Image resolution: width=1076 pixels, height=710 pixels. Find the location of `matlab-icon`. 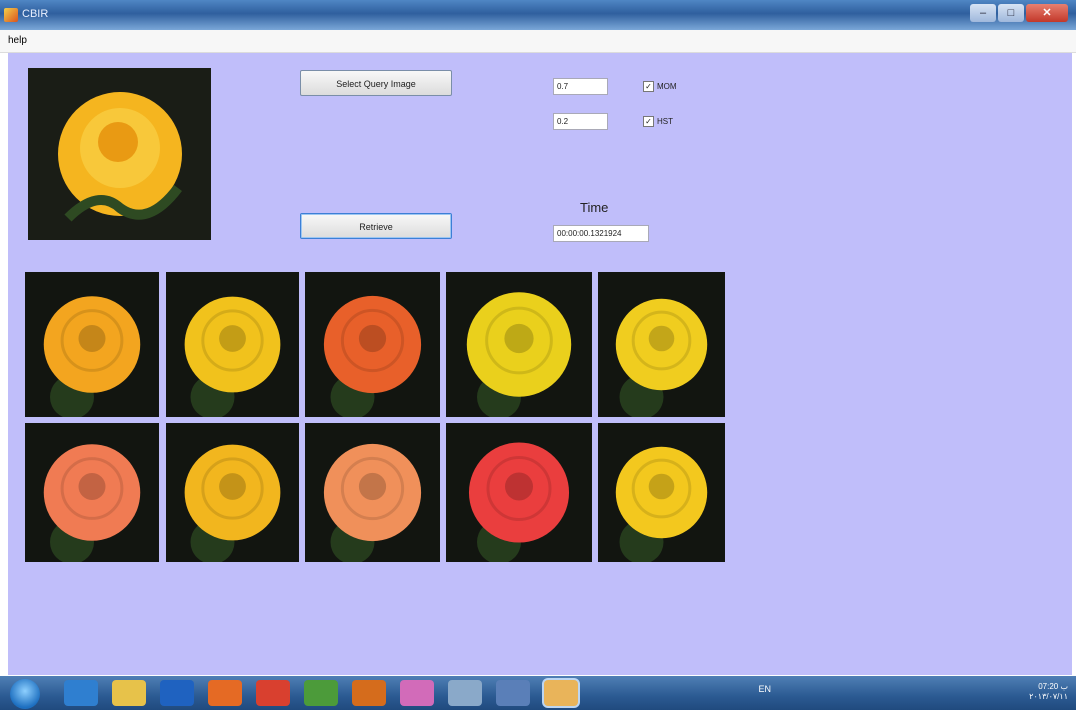

matlab-icon is located at coordinates (177, 693).